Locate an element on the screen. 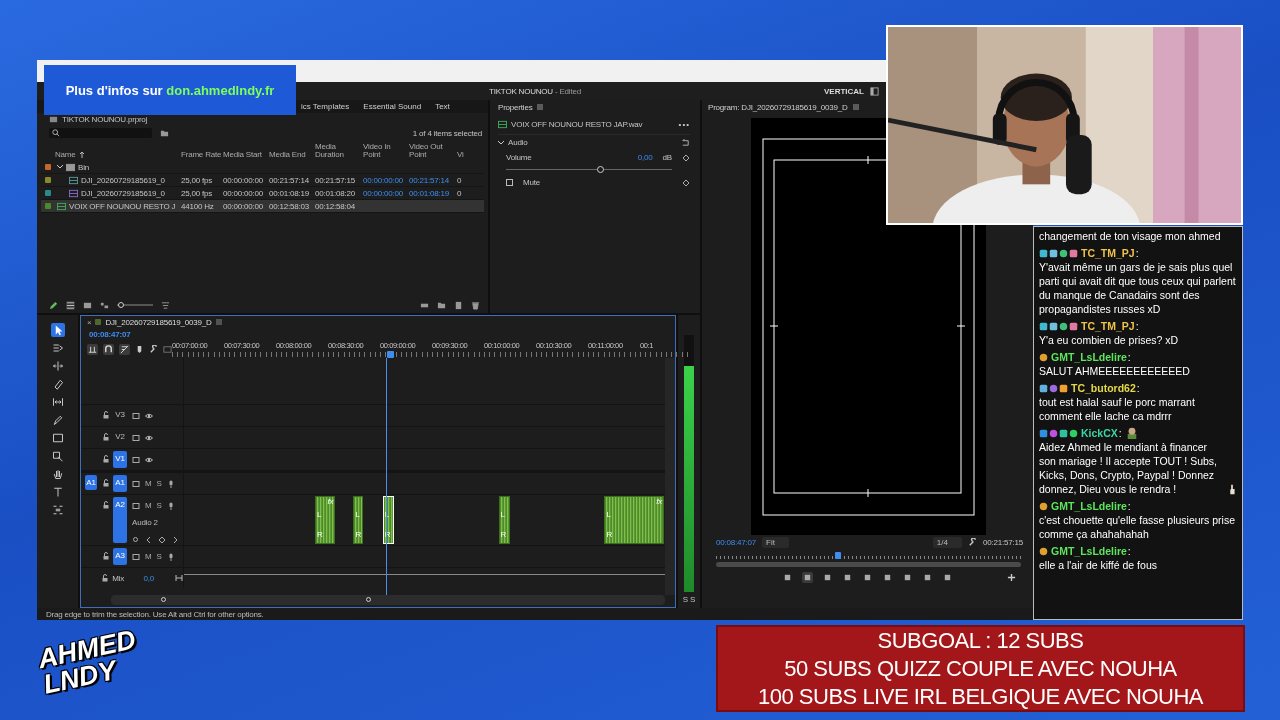 The width and height of the screenshot is (1280, 720). pencil-icon is located at coordinates (53, 305).